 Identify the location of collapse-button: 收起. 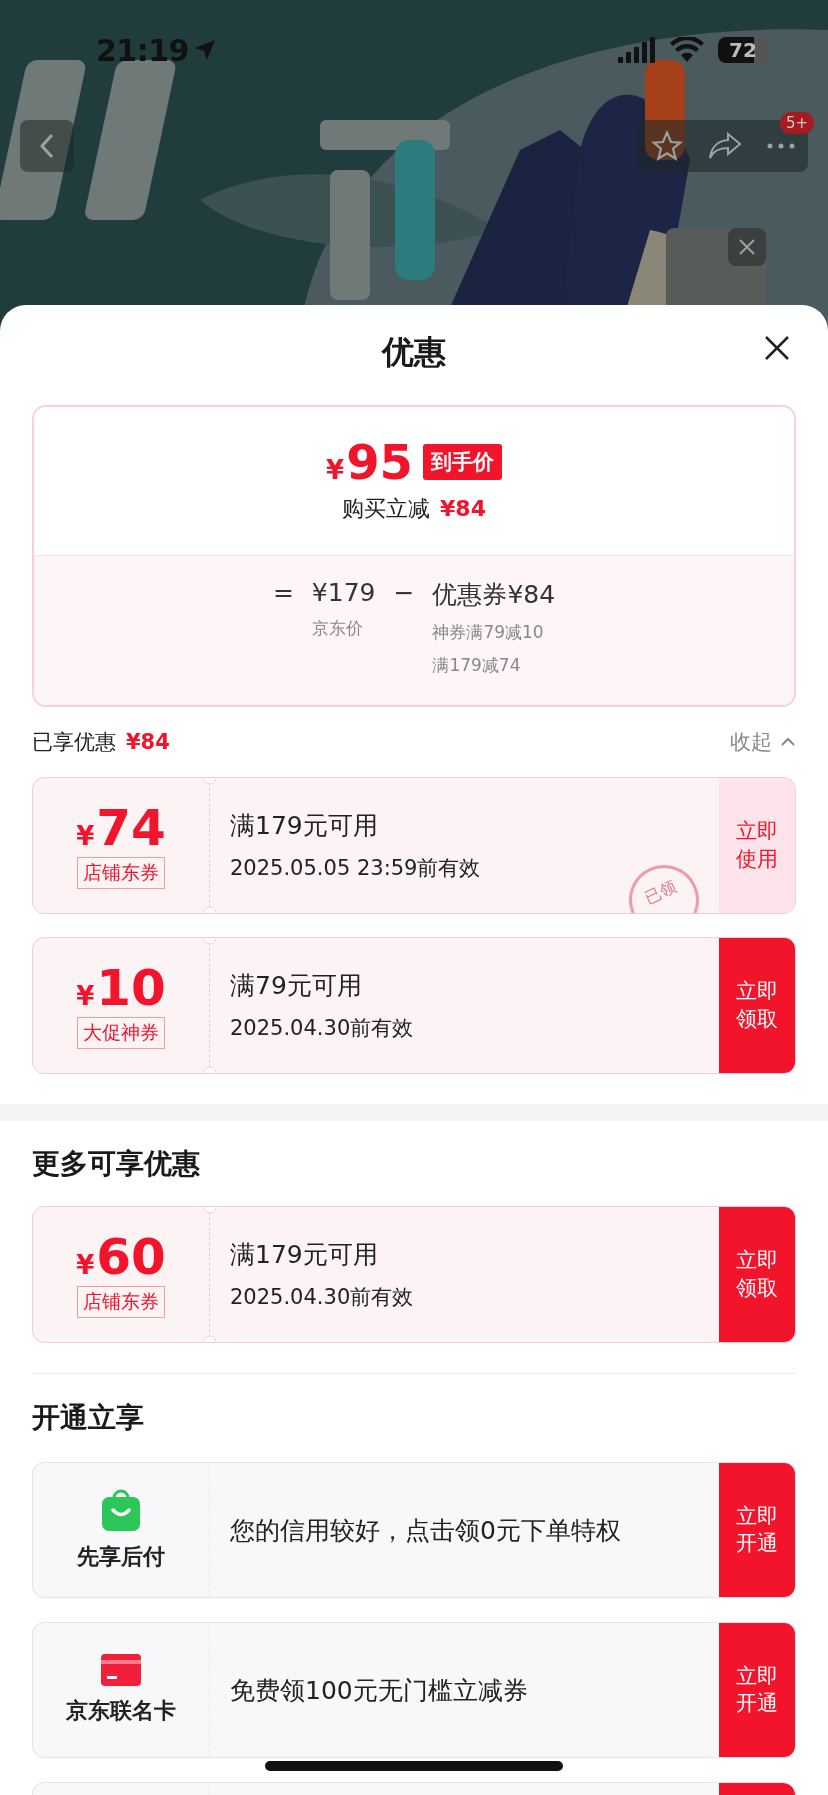
(763, 742).